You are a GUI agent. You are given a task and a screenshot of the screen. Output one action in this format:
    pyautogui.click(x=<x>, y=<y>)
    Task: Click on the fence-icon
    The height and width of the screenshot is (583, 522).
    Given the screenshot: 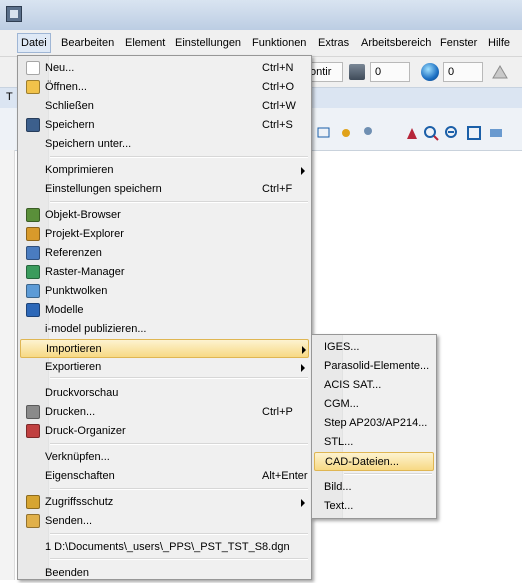 What is the action you would take?
    pyautogui.click(x=324, y=133)
    